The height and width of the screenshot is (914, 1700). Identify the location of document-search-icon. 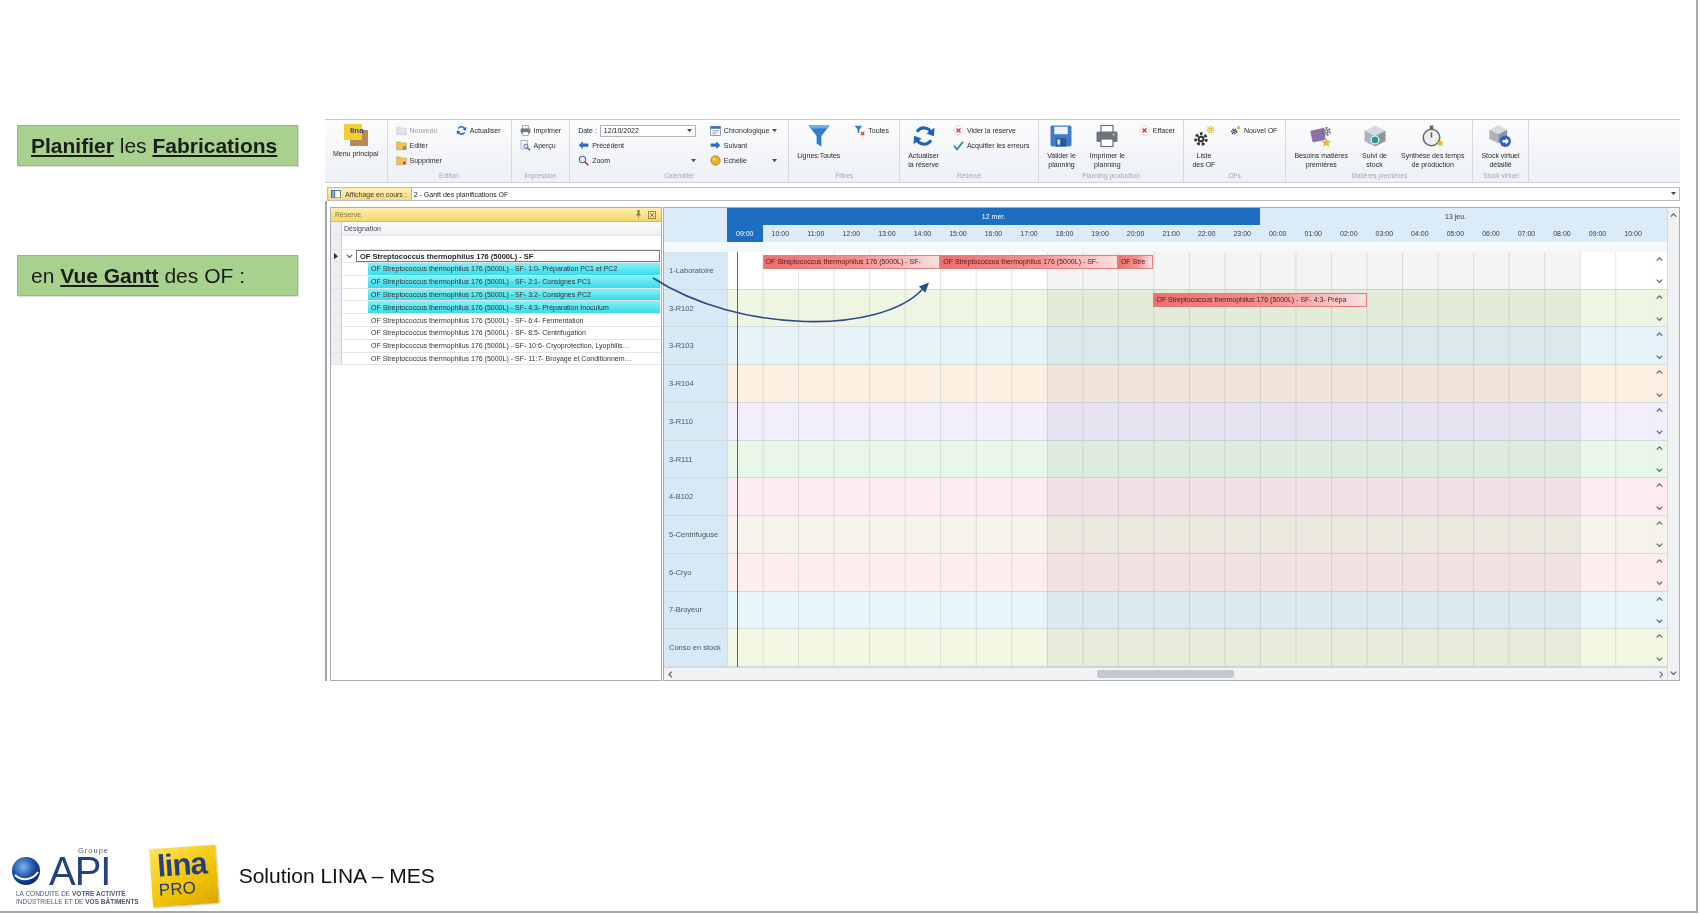
(525, 145).